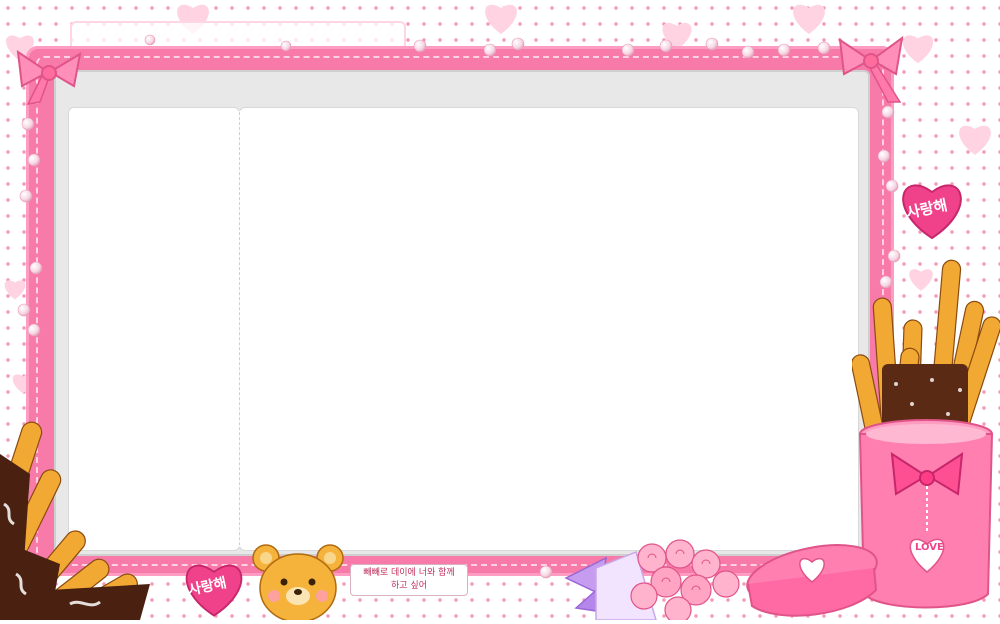 The width and height of the screenshot is (1000, 624). I want to click on rose-bouquet-icon, so click(652, 579).